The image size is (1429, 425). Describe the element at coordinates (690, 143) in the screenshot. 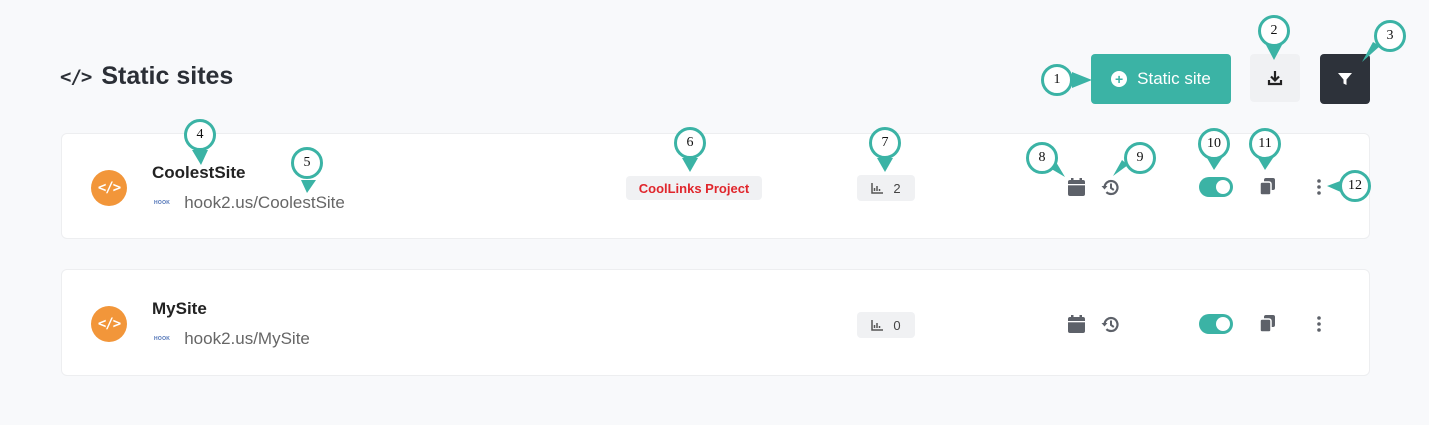

I see `callout-6: 6` at that location.